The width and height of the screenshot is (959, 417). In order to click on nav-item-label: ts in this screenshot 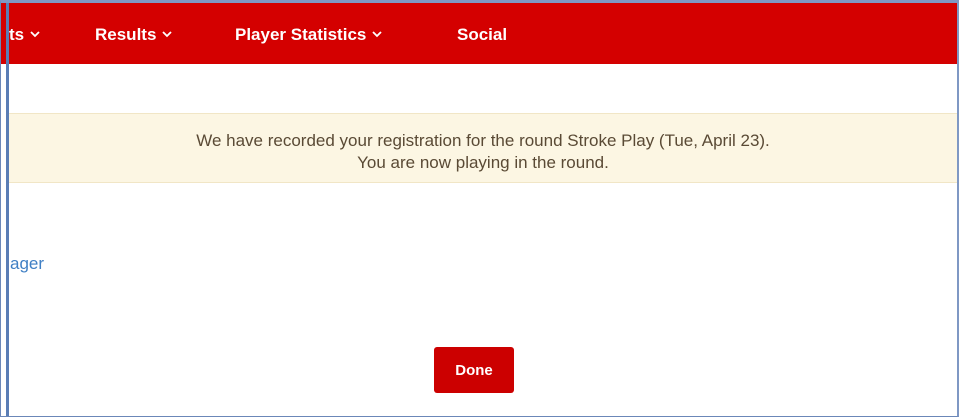, I will do `click(17, 34)`.